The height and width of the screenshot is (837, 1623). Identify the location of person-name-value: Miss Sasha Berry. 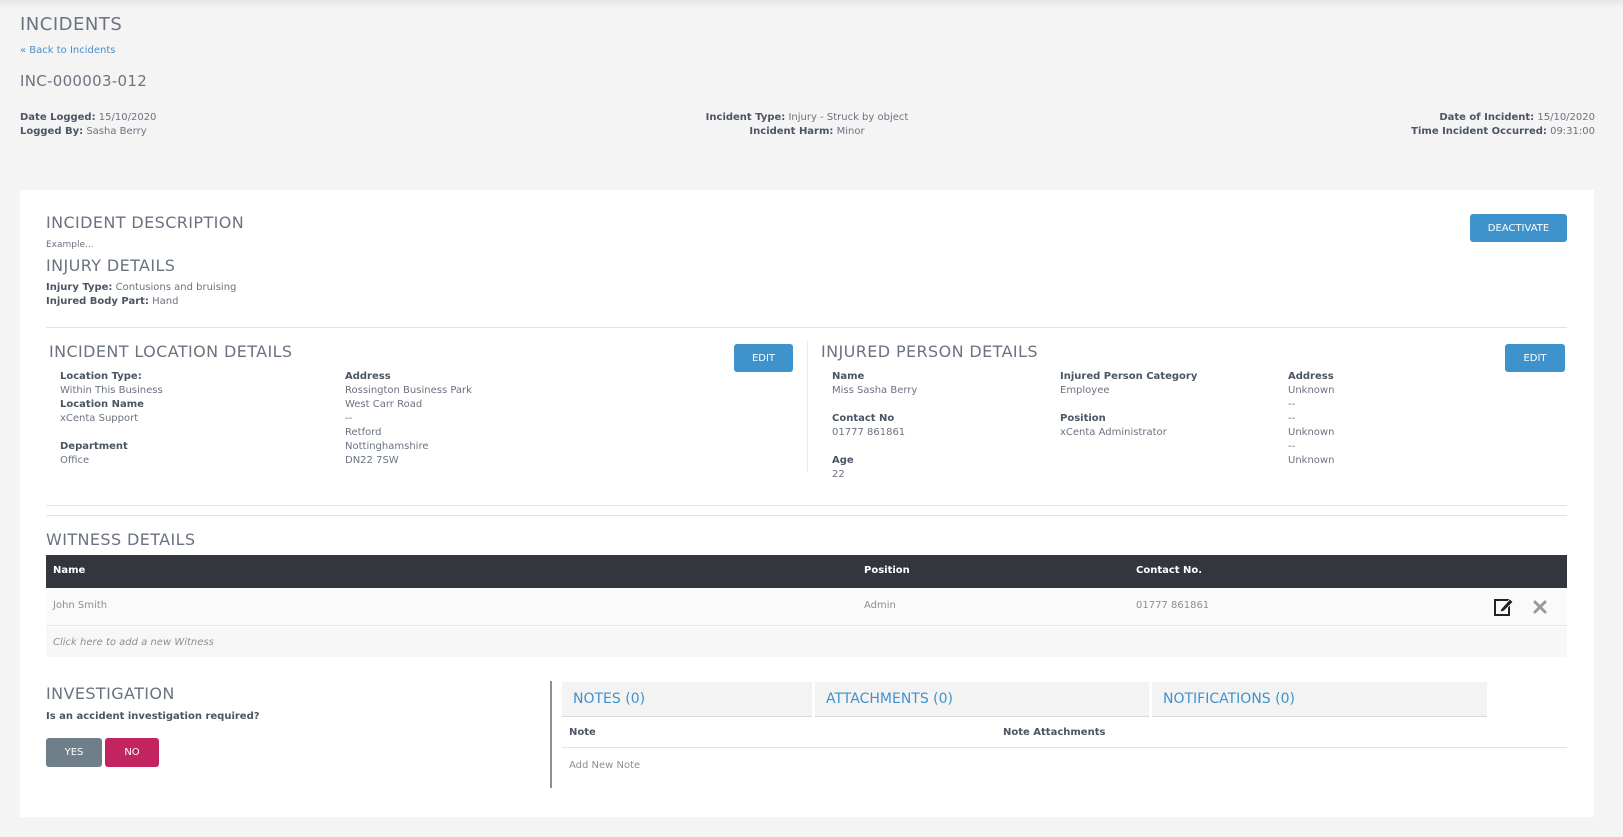
(875, 390).